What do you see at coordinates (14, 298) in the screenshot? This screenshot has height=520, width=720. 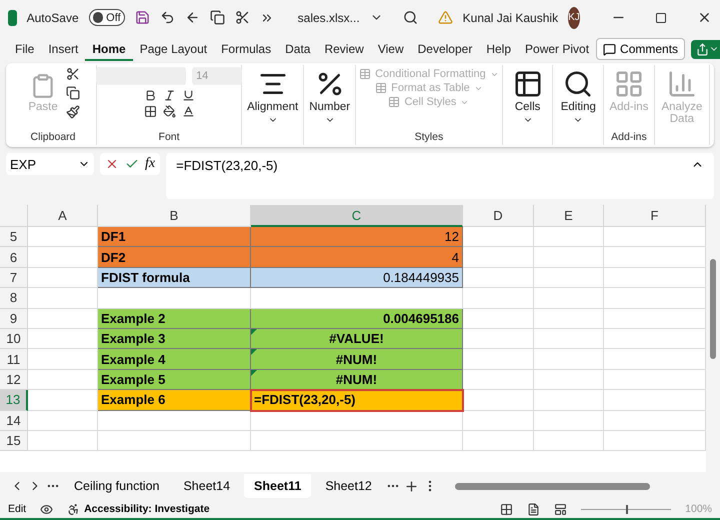 I see `row-header: 8` at bounding box center [14, 298].